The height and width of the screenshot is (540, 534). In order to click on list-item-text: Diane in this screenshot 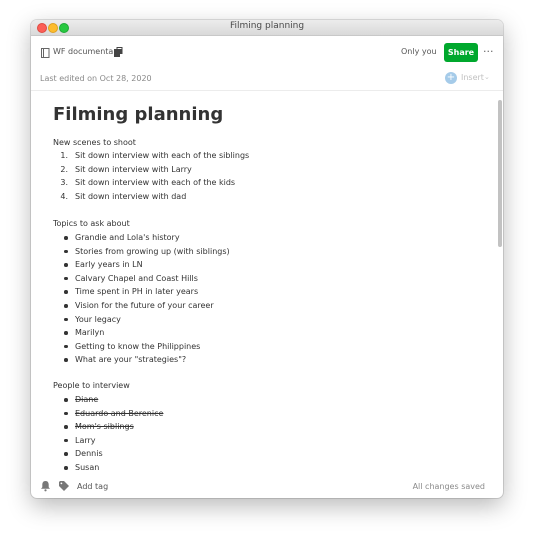, I will do `click(87, 399)`.